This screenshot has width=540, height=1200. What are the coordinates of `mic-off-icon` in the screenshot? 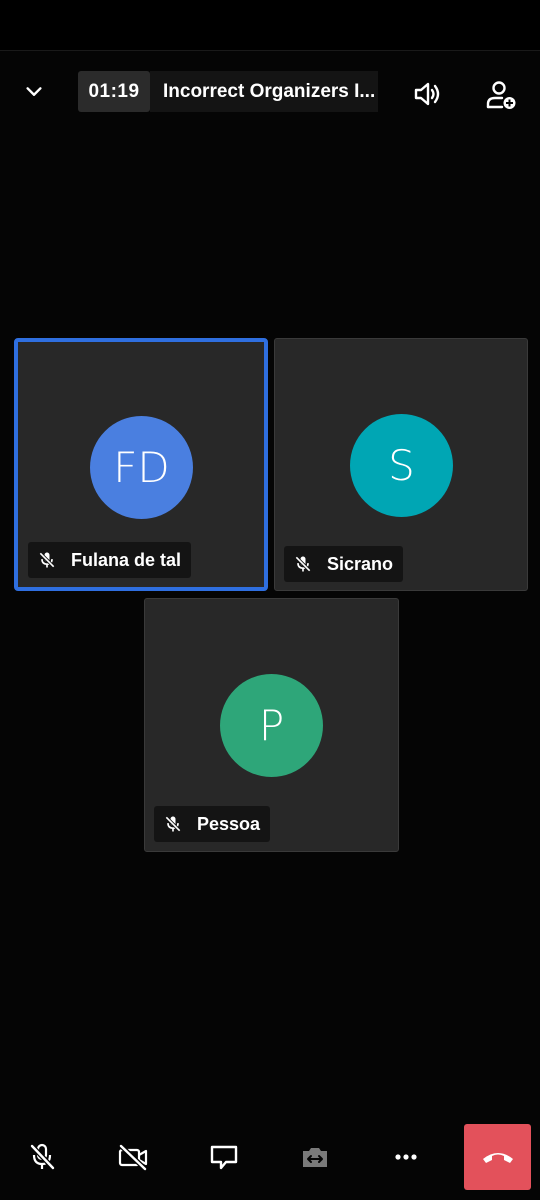 It's located at (42, 1156).